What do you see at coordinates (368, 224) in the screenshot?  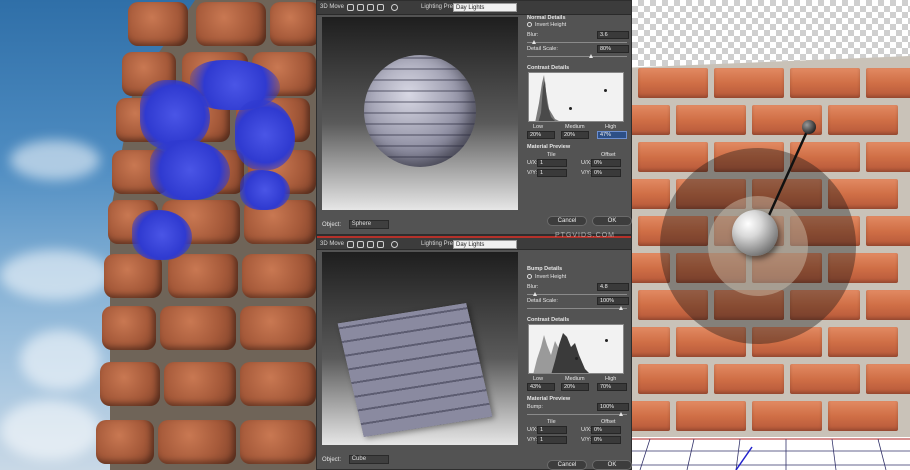 I see `object-select: Sphere` at bounding box center [368, 224].